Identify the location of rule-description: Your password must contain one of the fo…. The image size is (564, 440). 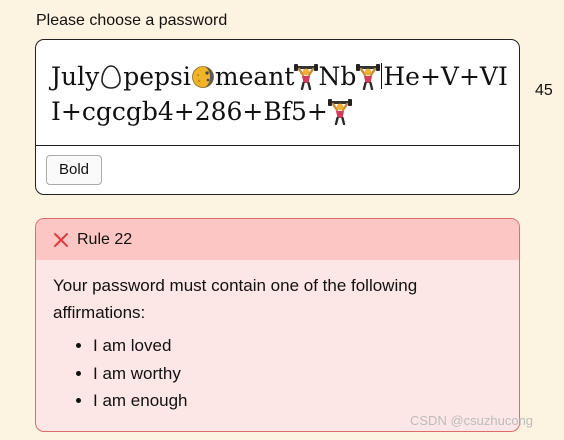
(235, 299).